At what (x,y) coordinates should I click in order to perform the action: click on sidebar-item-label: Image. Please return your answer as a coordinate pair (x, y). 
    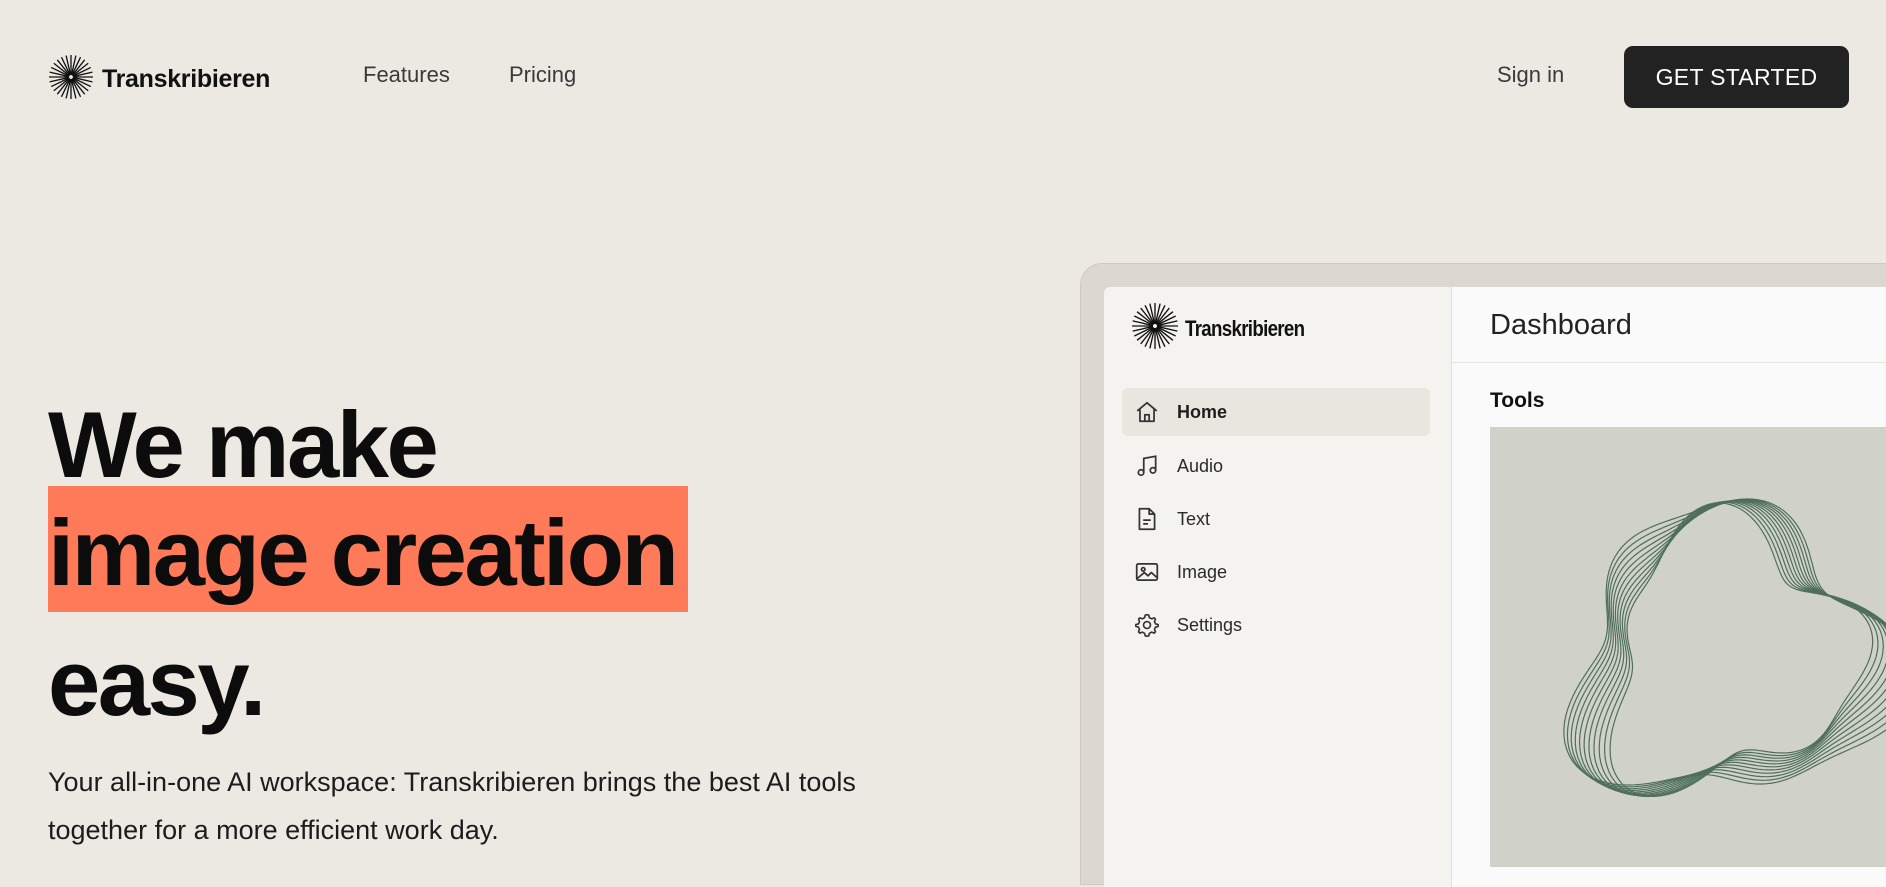
    Looking at the image, I should click on (1202, 572).